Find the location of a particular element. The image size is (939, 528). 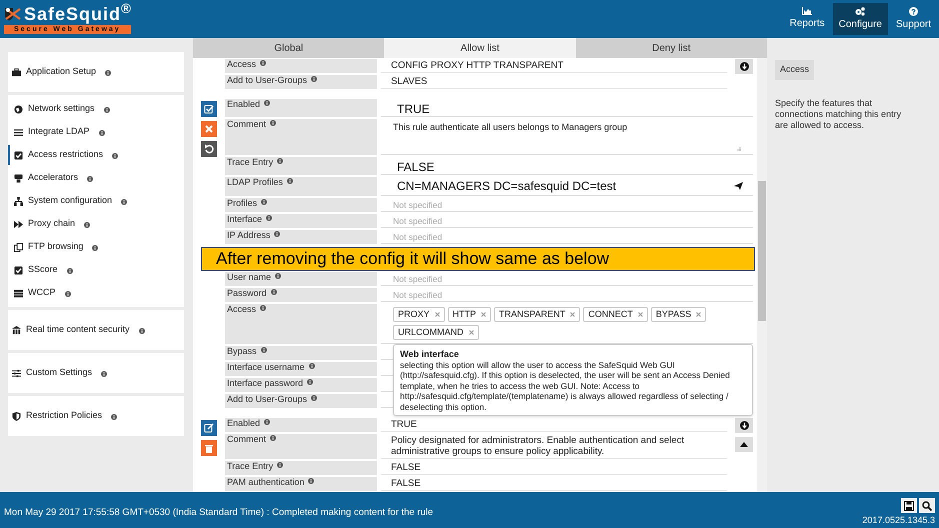

logo-icon is located at coordinates (13, 14).